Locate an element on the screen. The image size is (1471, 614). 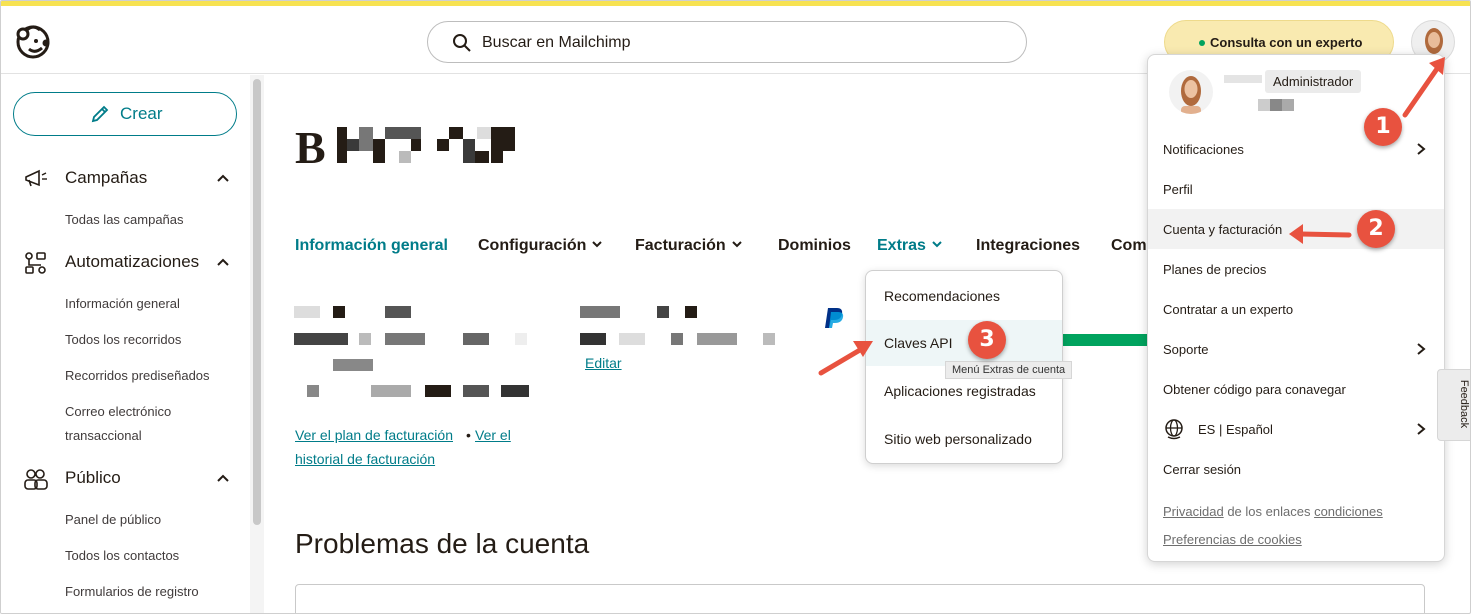
extras-item-recommendations: Recomendaciones is located at coordinates (964, 296).